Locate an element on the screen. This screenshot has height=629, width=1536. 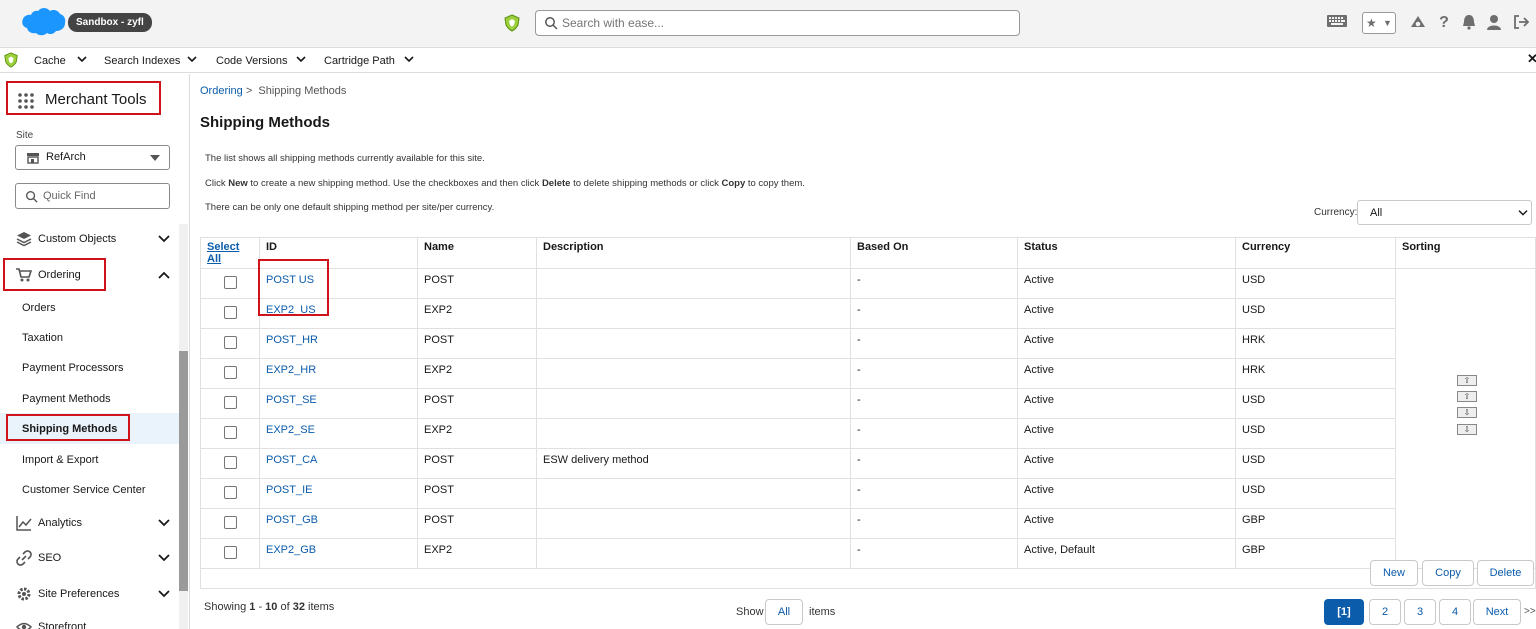
cart-icon is located at coordinates (24, 275).